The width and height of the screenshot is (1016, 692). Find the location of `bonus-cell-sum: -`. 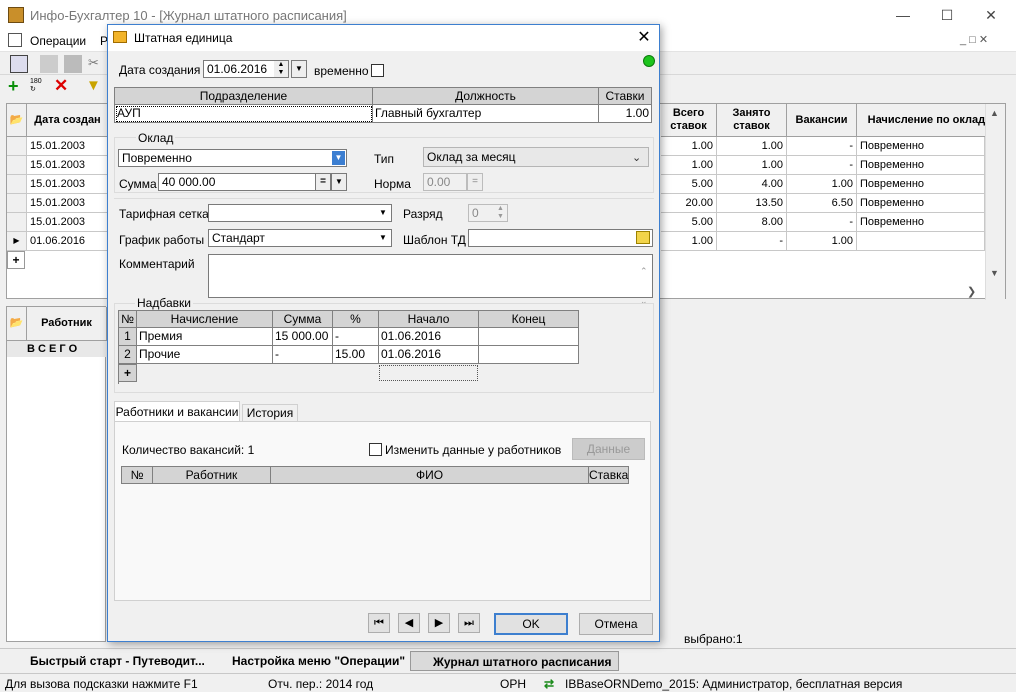

bonus-cell-sum: - is located at coordinates (303, 355).